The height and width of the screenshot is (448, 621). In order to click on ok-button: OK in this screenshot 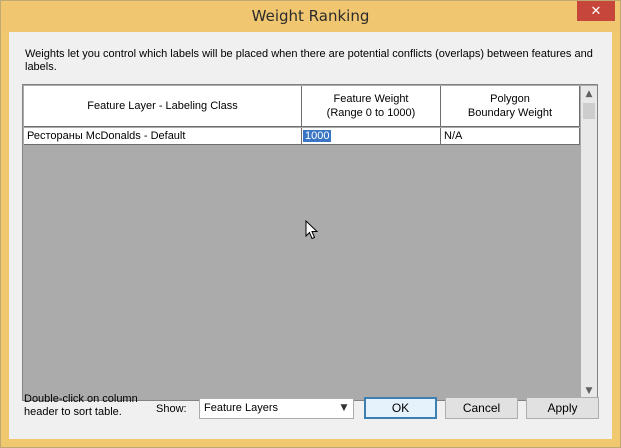, I will do `click(400, 408)`.